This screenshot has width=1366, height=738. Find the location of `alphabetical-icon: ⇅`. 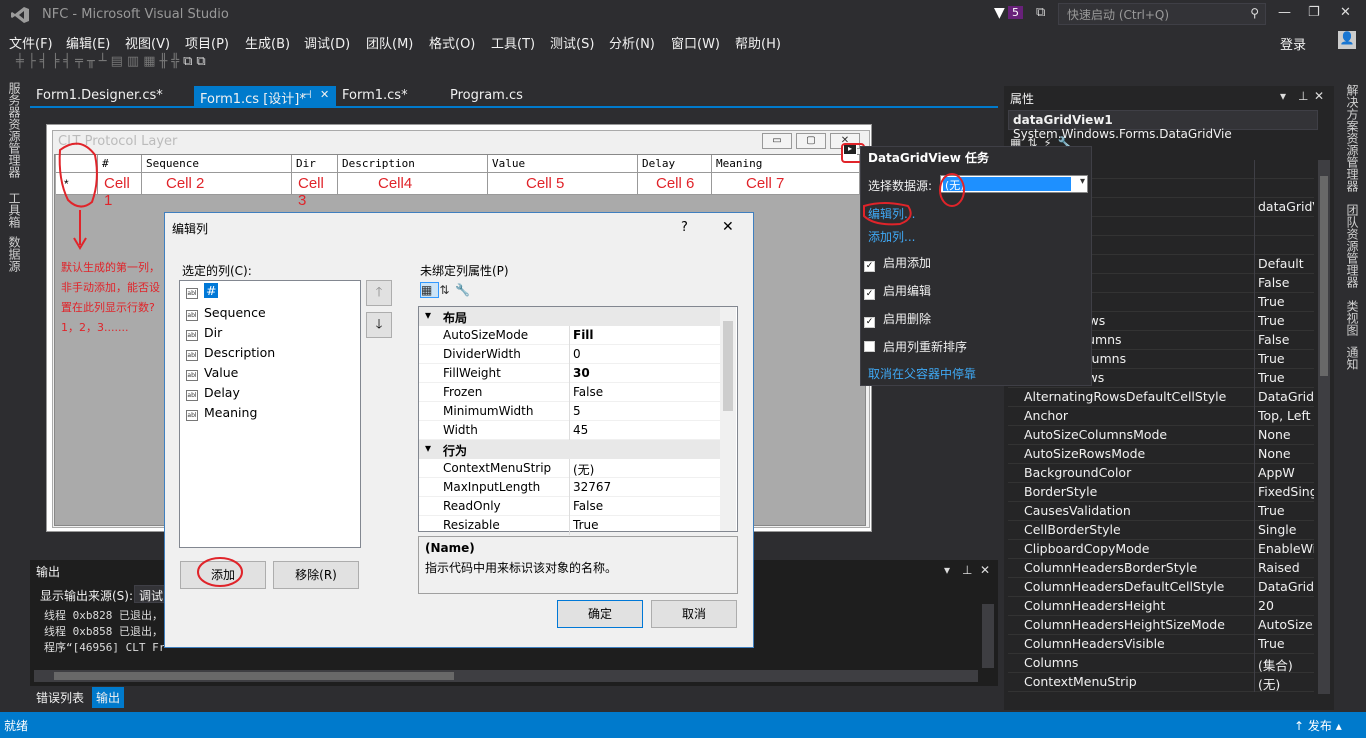

alphabetical-icon: ⇅ is located at coordinates (447, 290).